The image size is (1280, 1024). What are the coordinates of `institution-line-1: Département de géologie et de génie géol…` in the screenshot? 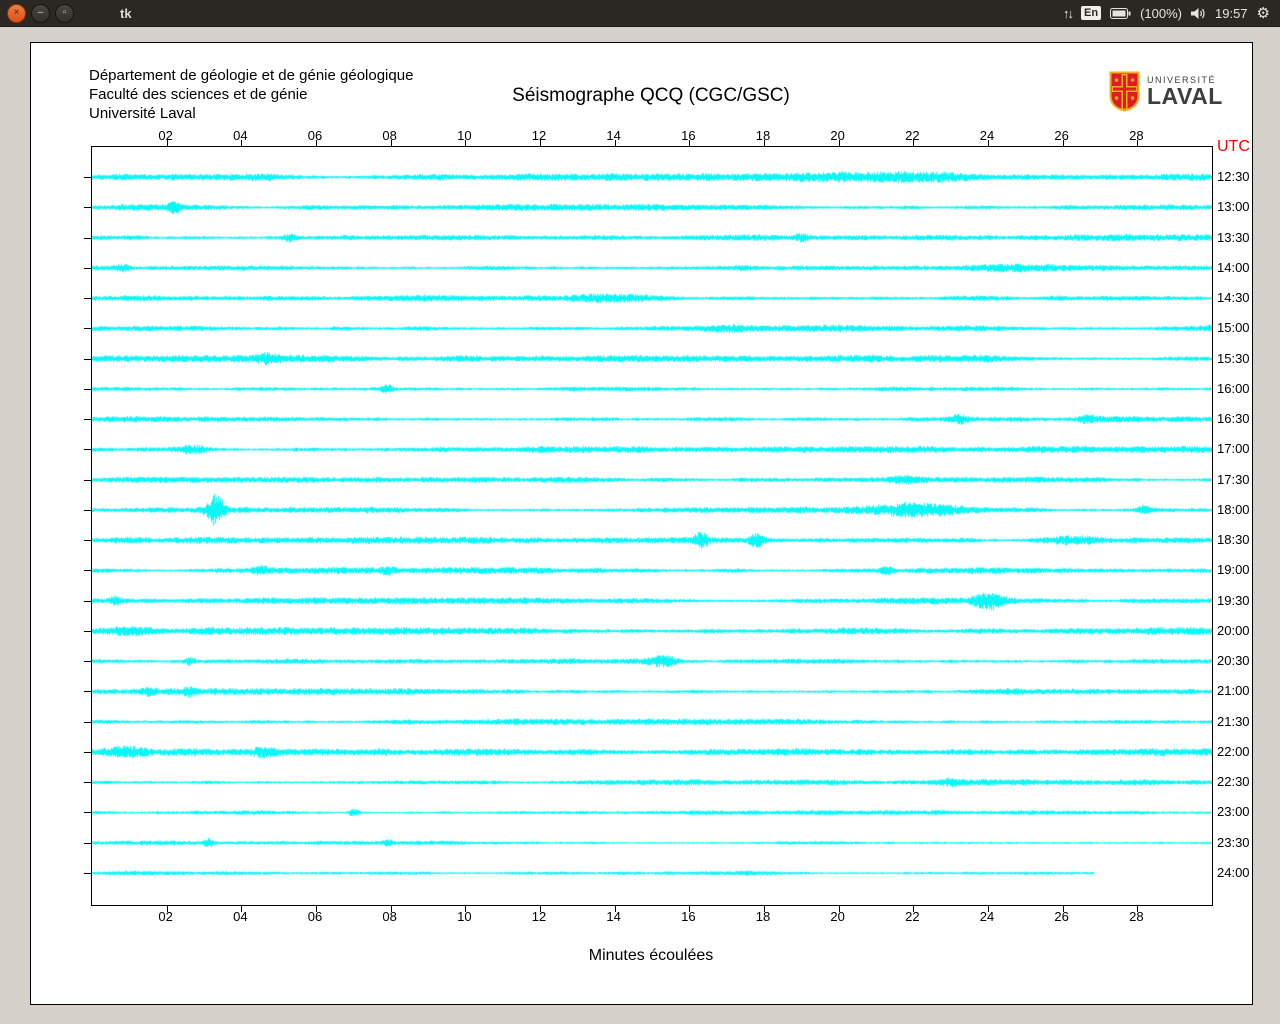 It's located at (251, 75).